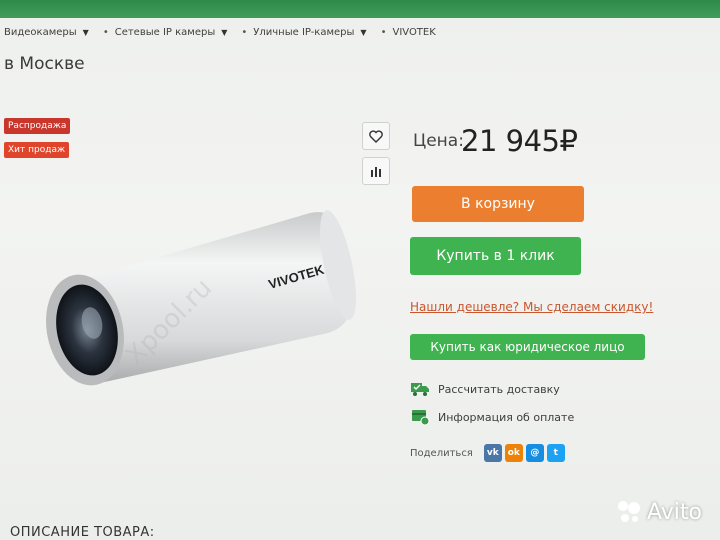 The image size is (720, 540). I want to click on bar-chart-icon, so click(376, 172).